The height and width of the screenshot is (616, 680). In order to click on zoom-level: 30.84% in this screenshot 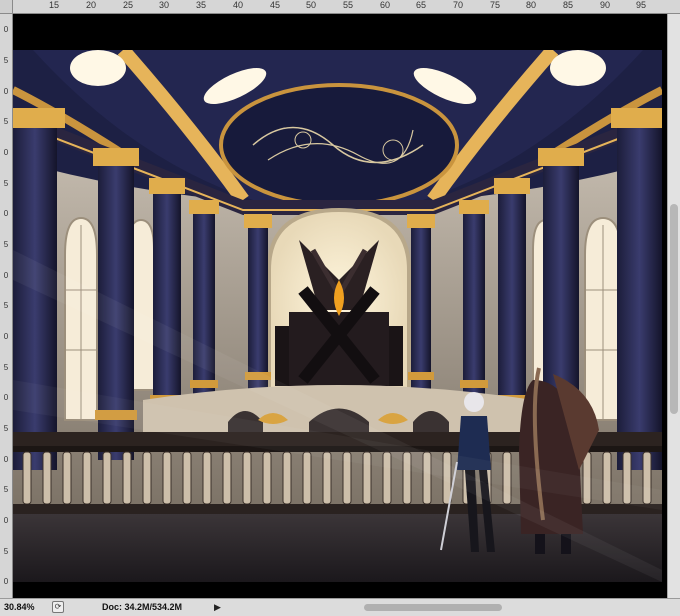, I will do `click(22, 607)`.